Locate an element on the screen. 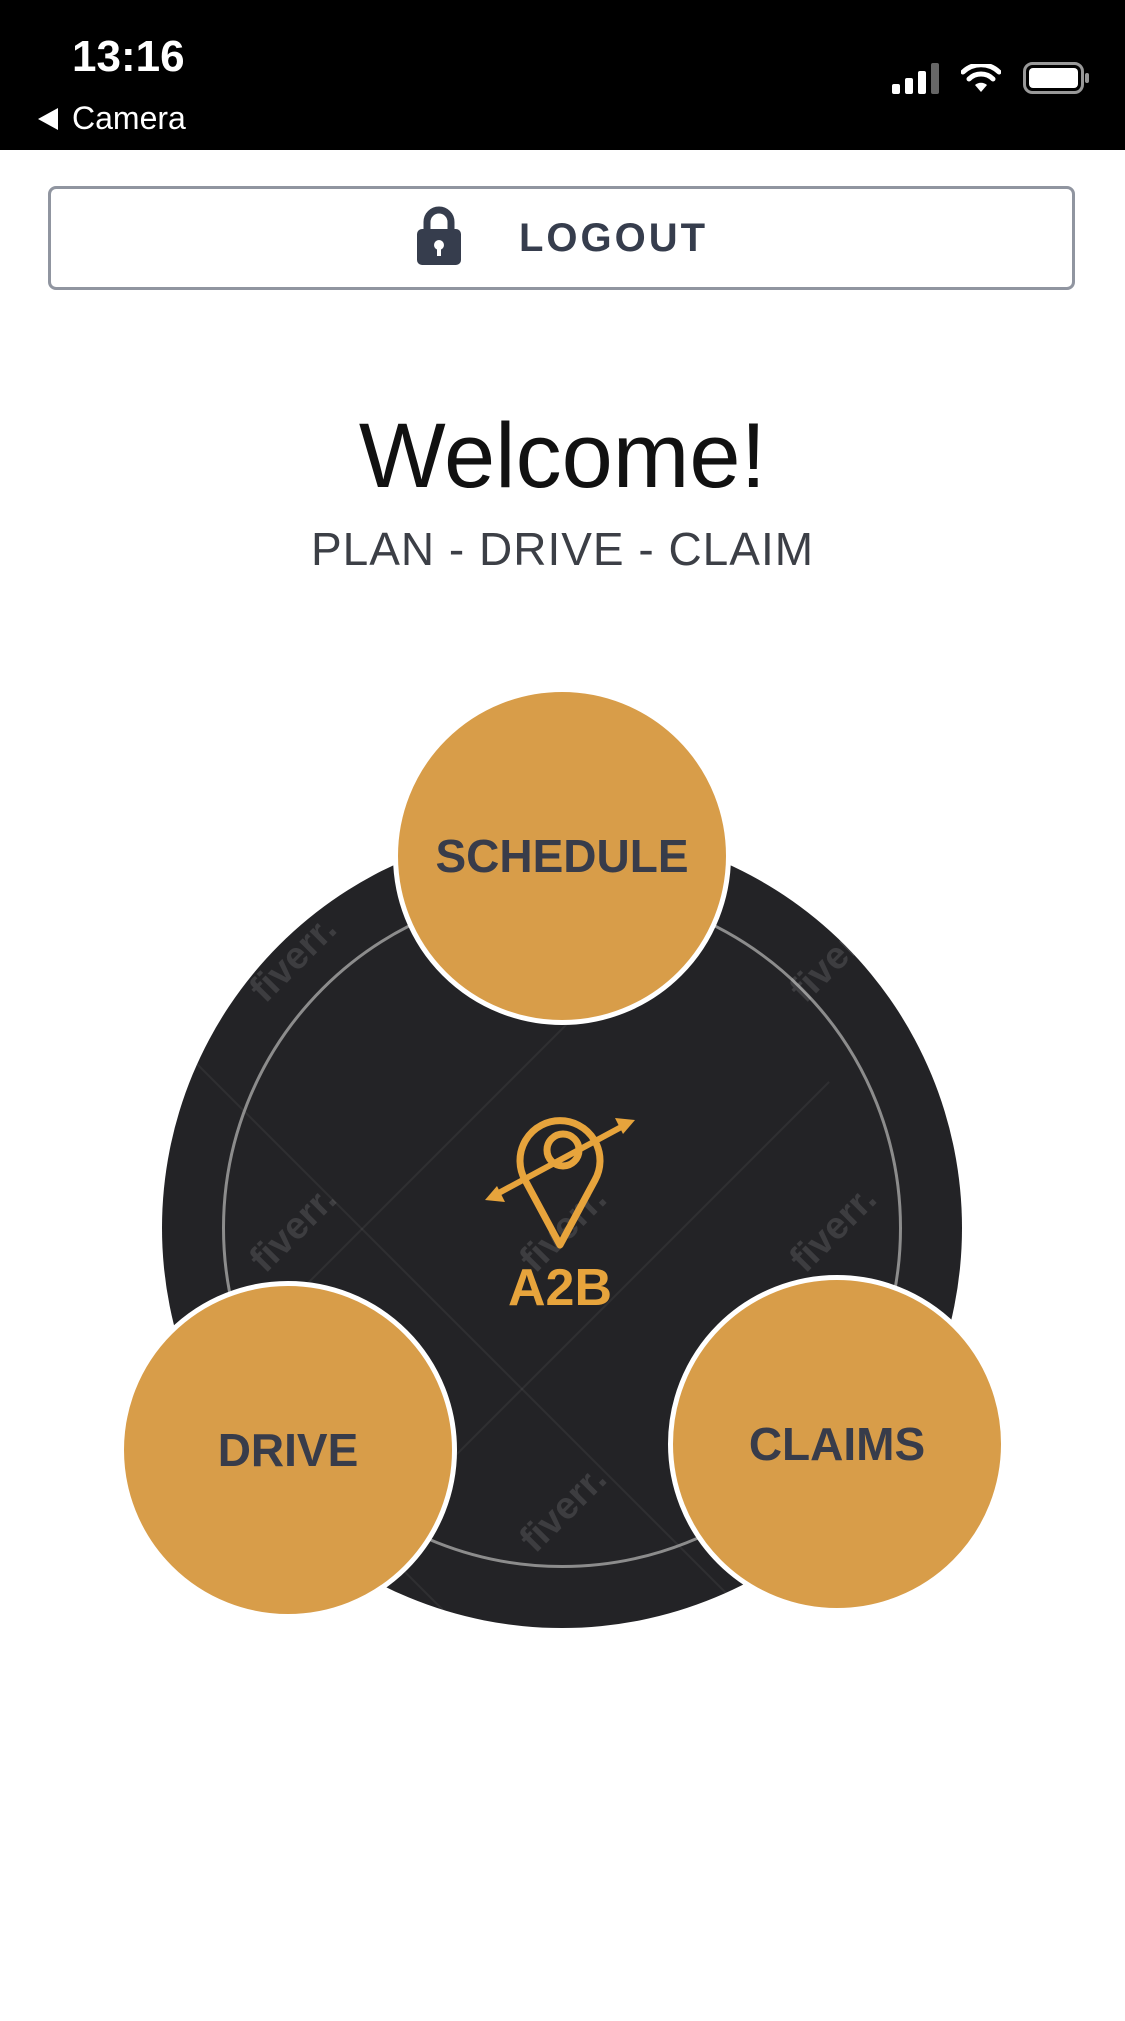  drive-button: DRIVE is located at coordinates (288, 1450).